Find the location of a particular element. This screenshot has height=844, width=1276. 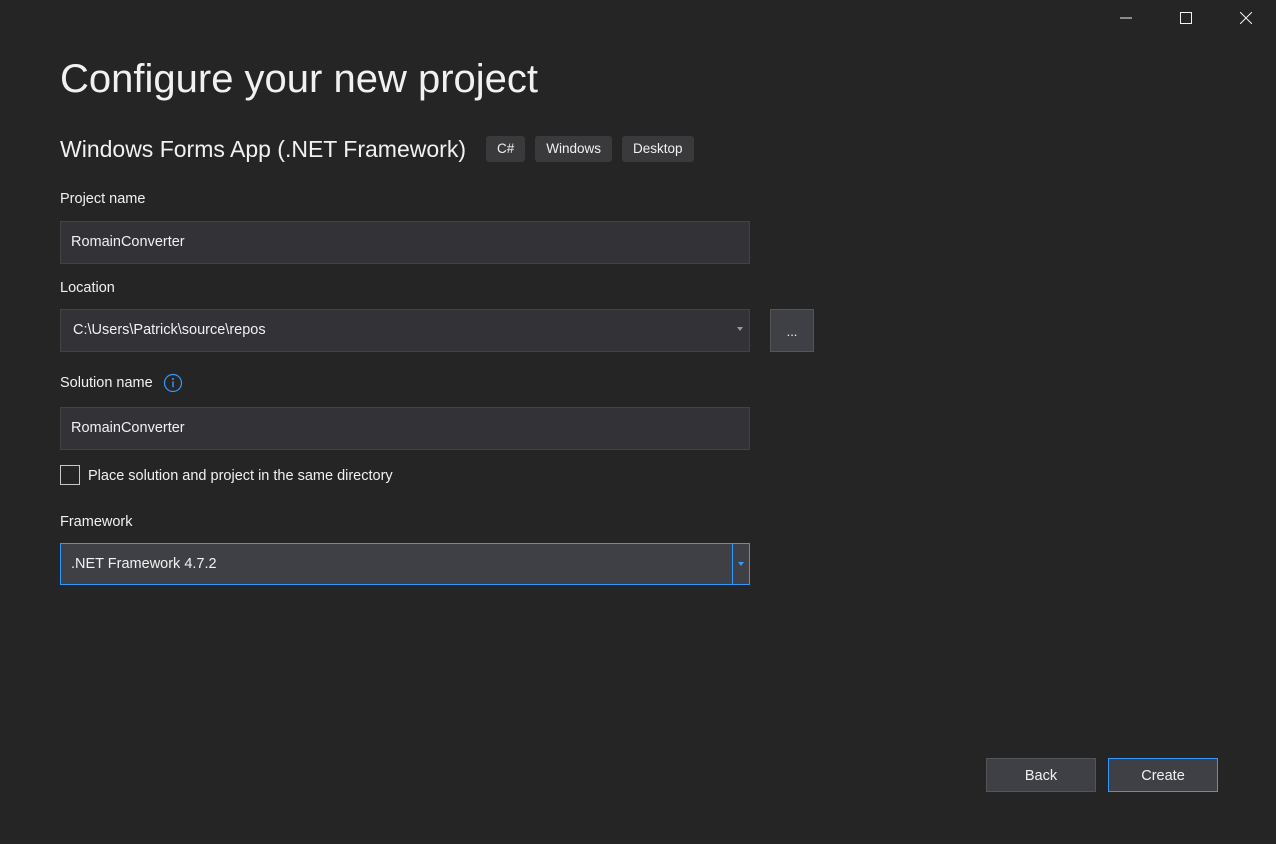

tag-language: C# is located at coordinates (505, 149).